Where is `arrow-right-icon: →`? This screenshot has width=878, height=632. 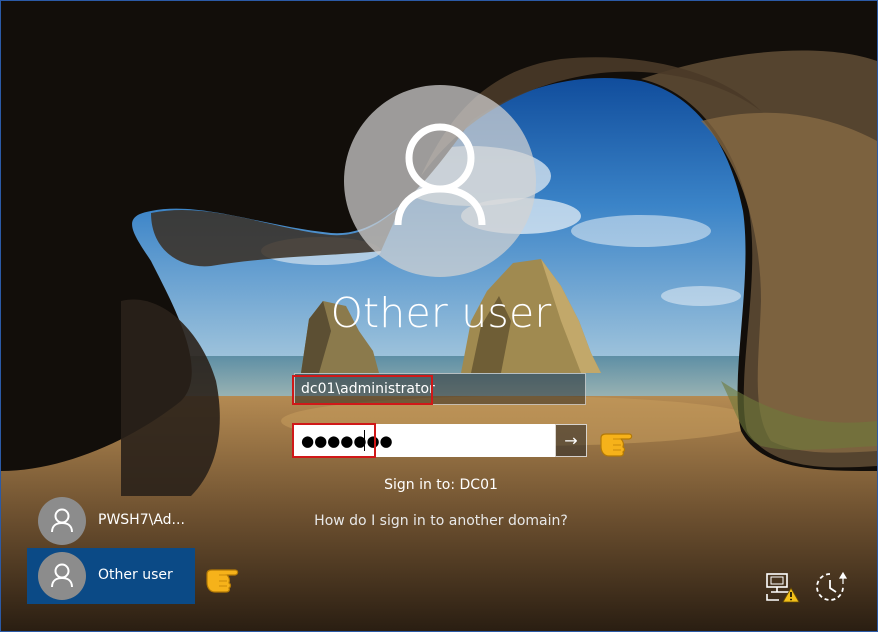 arrow-right-icon: → is located at coordinates (571, 440).